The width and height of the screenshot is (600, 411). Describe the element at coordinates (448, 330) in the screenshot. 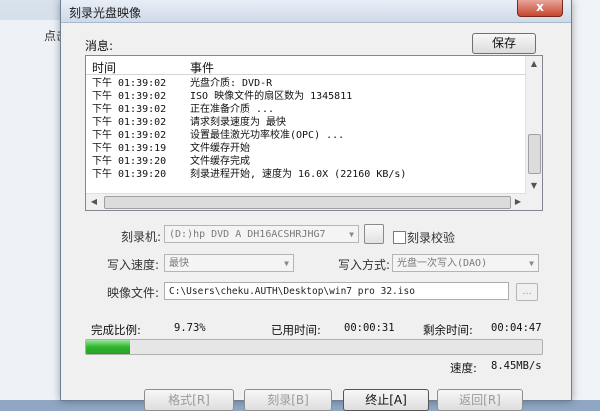

I see `remaining-label: 剩余时间:` at that location.